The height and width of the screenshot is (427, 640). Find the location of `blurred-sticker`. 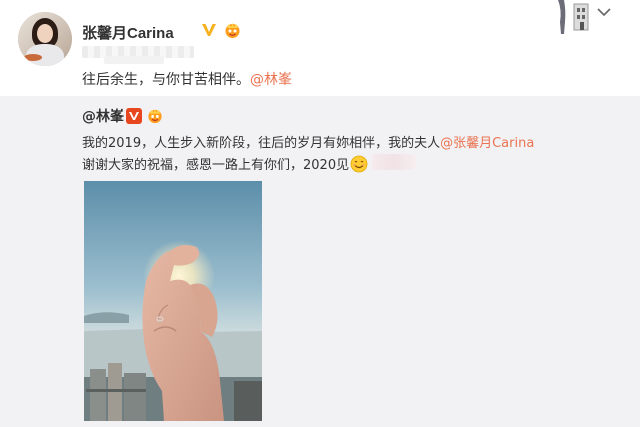

blurred-sticker is located at coordinates (394, 162).